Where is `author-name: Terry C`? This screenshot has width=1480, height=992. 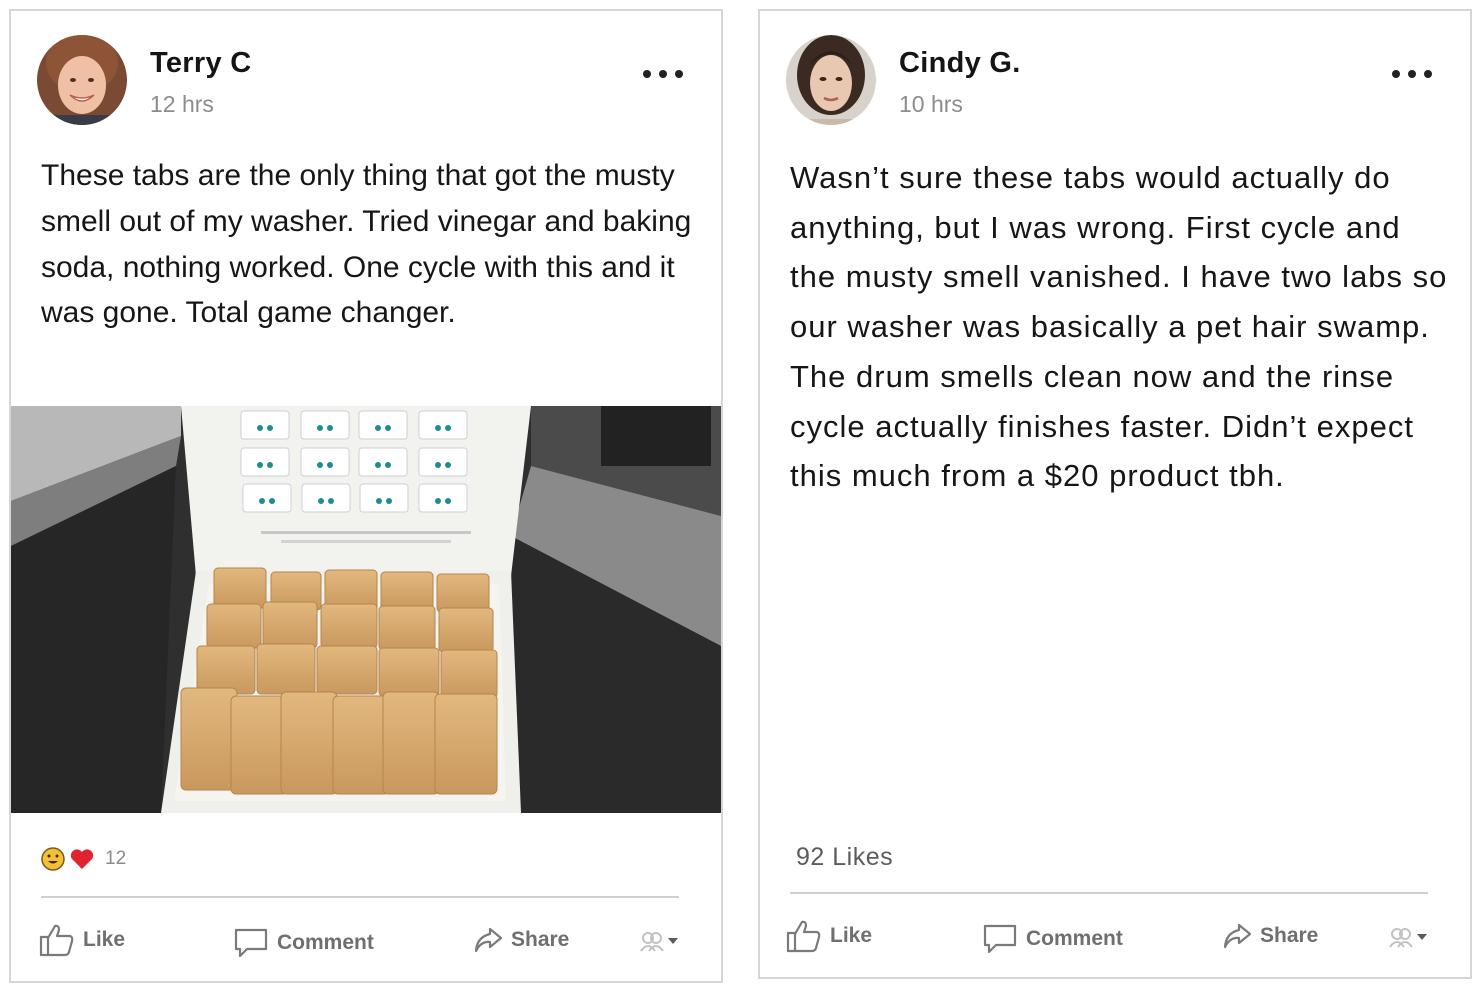 author-name: Terry C is located at coordinates (201, 63).